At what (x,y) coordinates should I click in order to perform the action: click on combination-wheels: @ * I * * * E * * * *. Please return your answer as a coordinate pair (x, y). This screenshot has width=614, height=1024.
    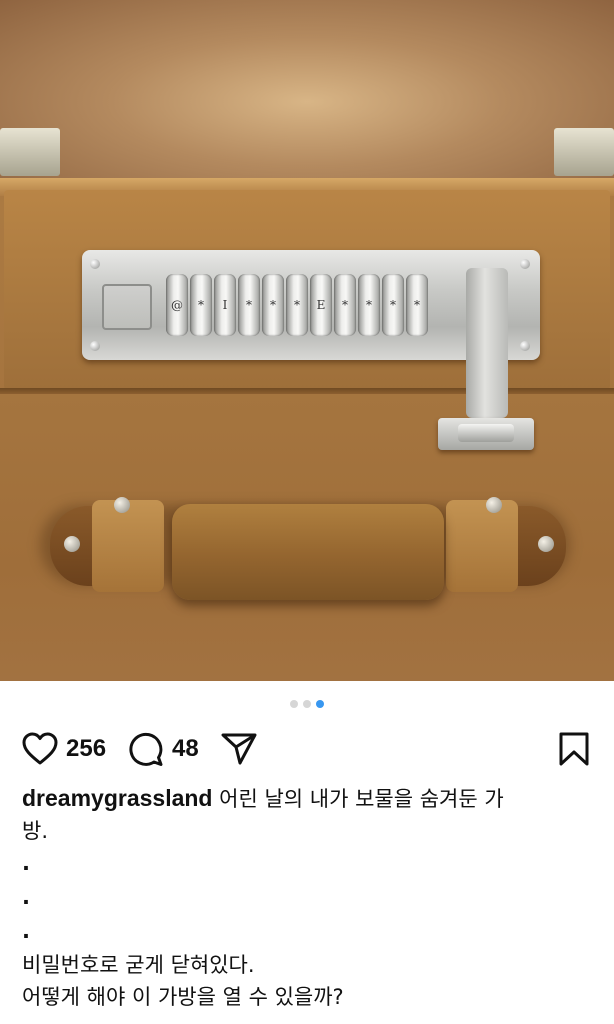
    Looking at the image, I should click on (297, 305).